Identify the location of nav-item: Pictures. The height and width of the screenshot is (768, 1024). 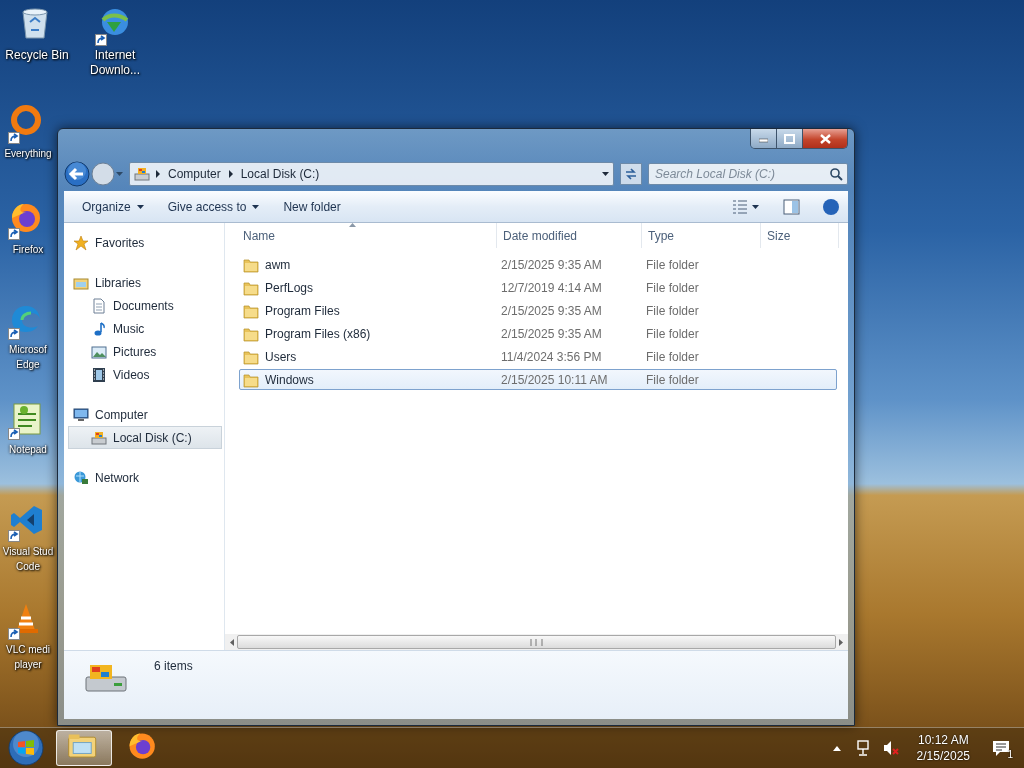
(145, 351).